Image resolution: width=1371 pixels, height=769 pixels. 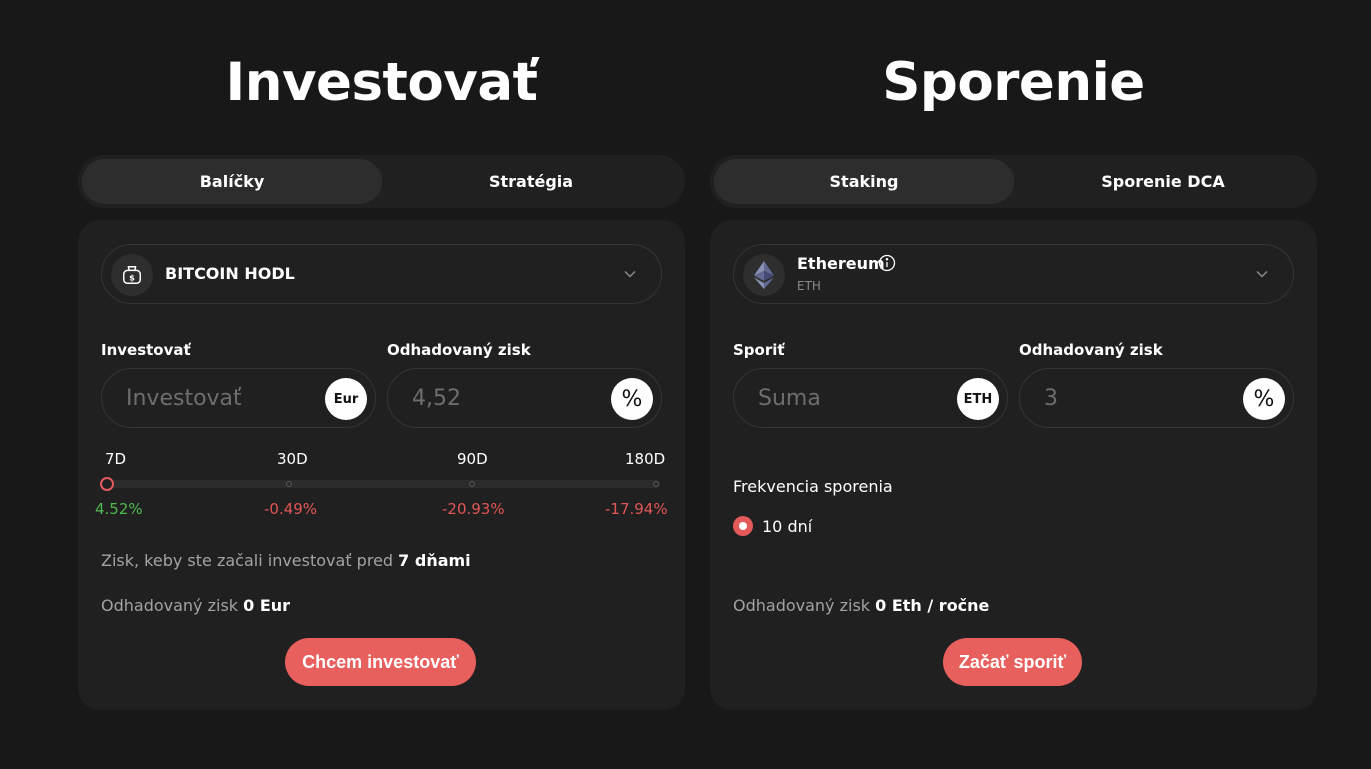 What do you see at coordinates (645, 459) in the screenshot?
I see `period-label-180d: 180D` at bounding box center [645, 459].